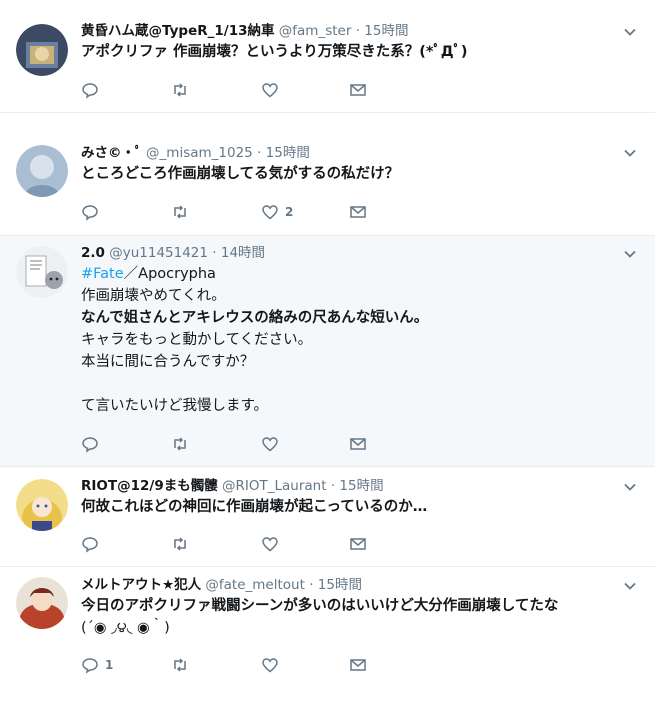  What do you see at coordinates (168, 362) in the screenshot?
I see `tweet-line: 本当に間に合うんですか？` at bounding box center [168, 362].